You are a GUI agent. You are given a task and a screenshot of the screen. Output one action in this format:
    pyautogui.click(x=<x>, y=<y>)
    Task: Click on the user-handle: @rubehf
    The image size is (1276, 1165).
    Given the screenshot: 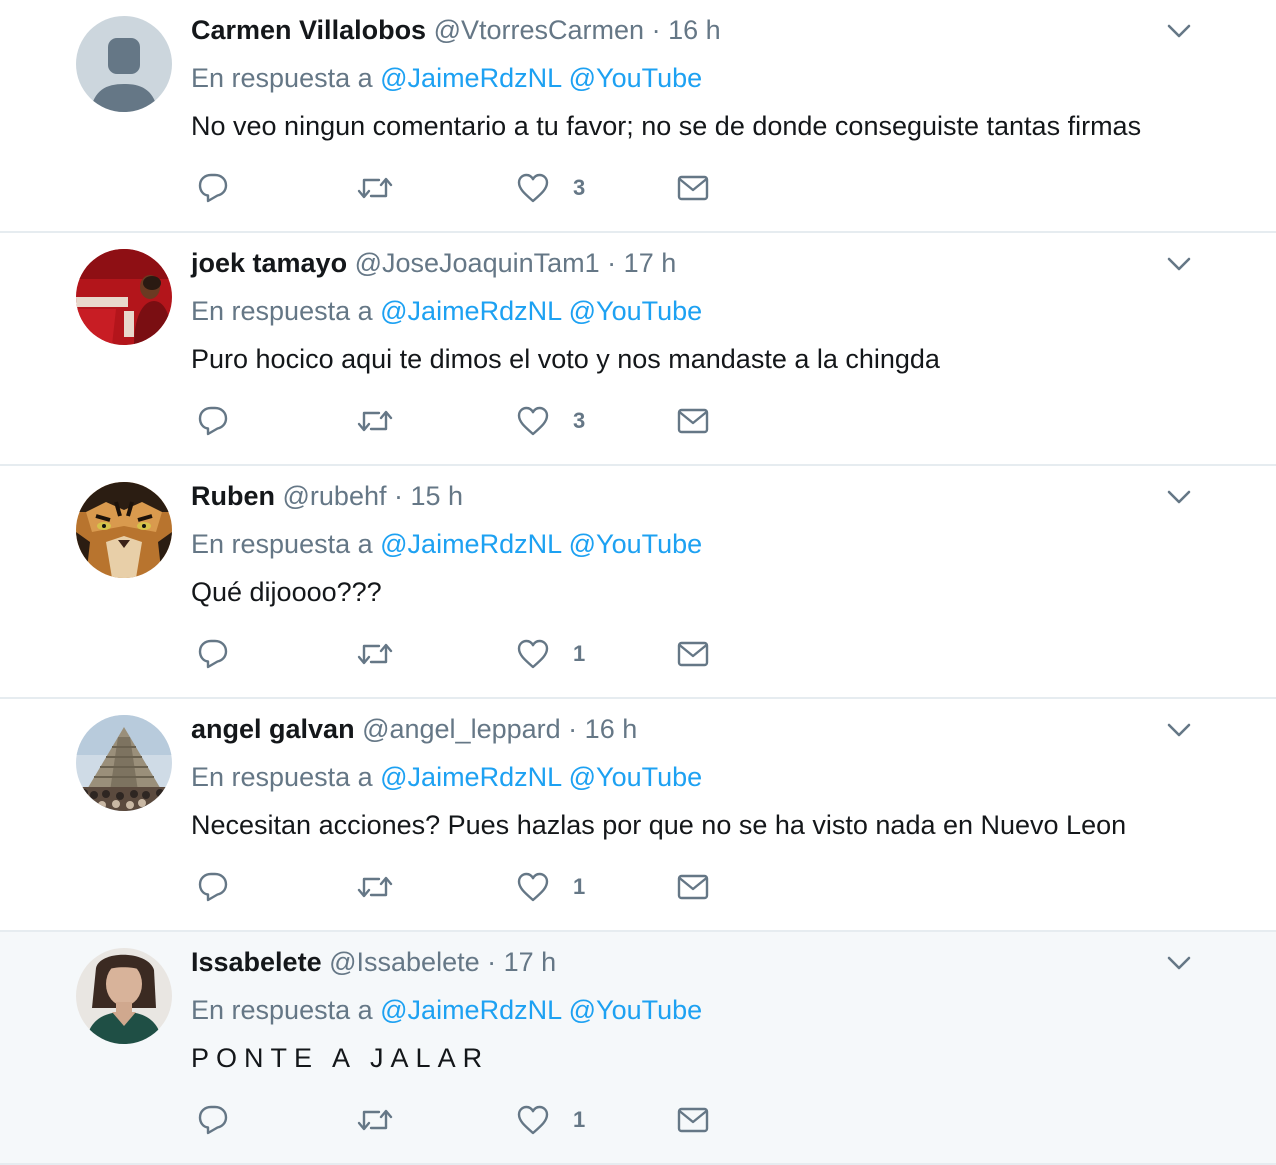 What is the action you would take?
    pyautogui.click(x=335, y=496)
    